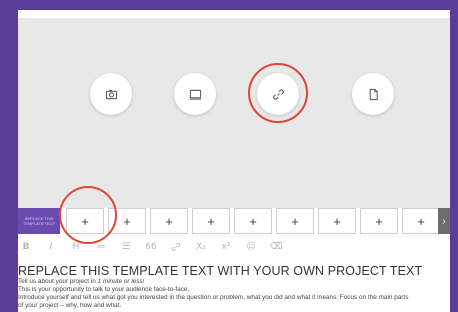  What do you see at coordinates (101, 247) in the screenshot?
I see `ordered-list-button: ≔` at bounding box center [101, 247].